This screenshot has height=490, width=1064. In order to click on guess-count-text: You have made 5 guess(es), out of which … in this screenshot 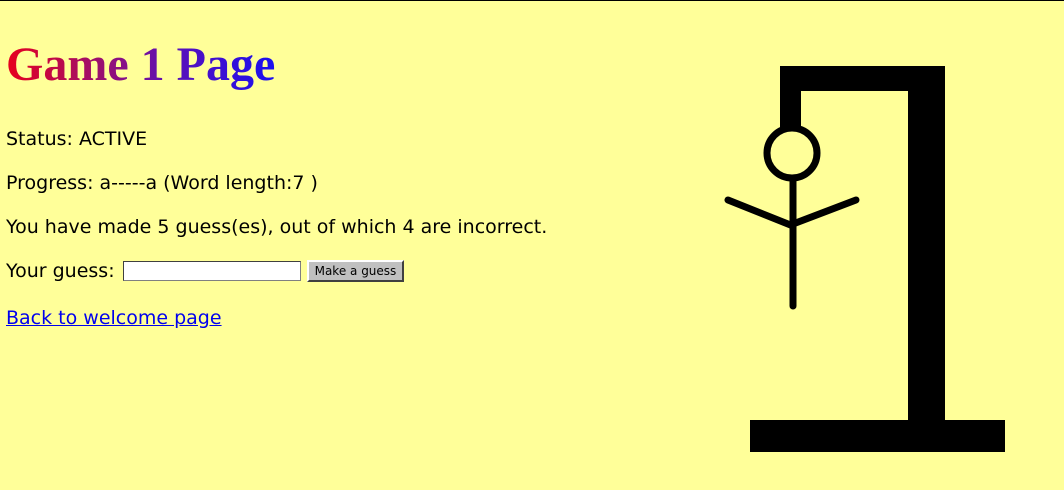, I will do `click(277, 227)`.